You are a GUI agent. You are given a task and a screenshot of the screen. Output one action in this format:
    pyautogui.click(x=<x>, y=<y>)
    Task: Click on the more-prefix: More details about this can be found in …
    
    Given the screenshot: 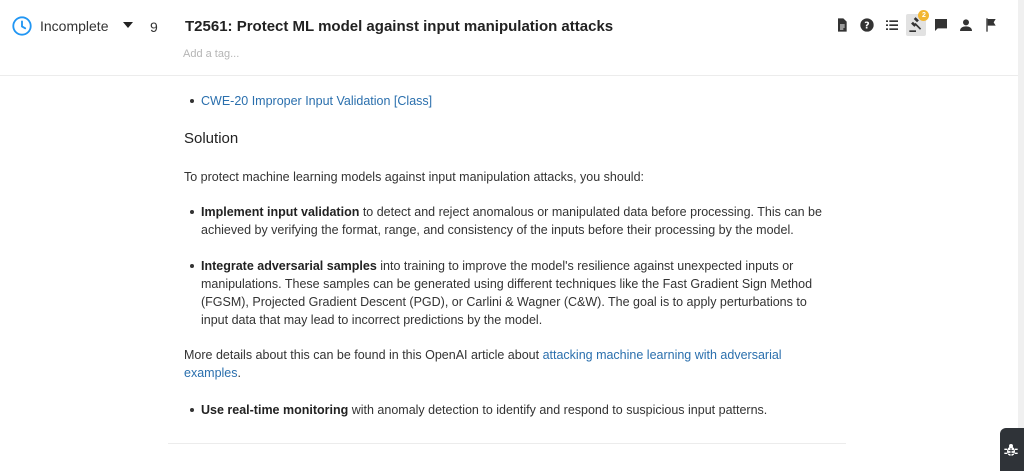 What is the action you would take?
    pyautogui.click(x=363, y=355)
    